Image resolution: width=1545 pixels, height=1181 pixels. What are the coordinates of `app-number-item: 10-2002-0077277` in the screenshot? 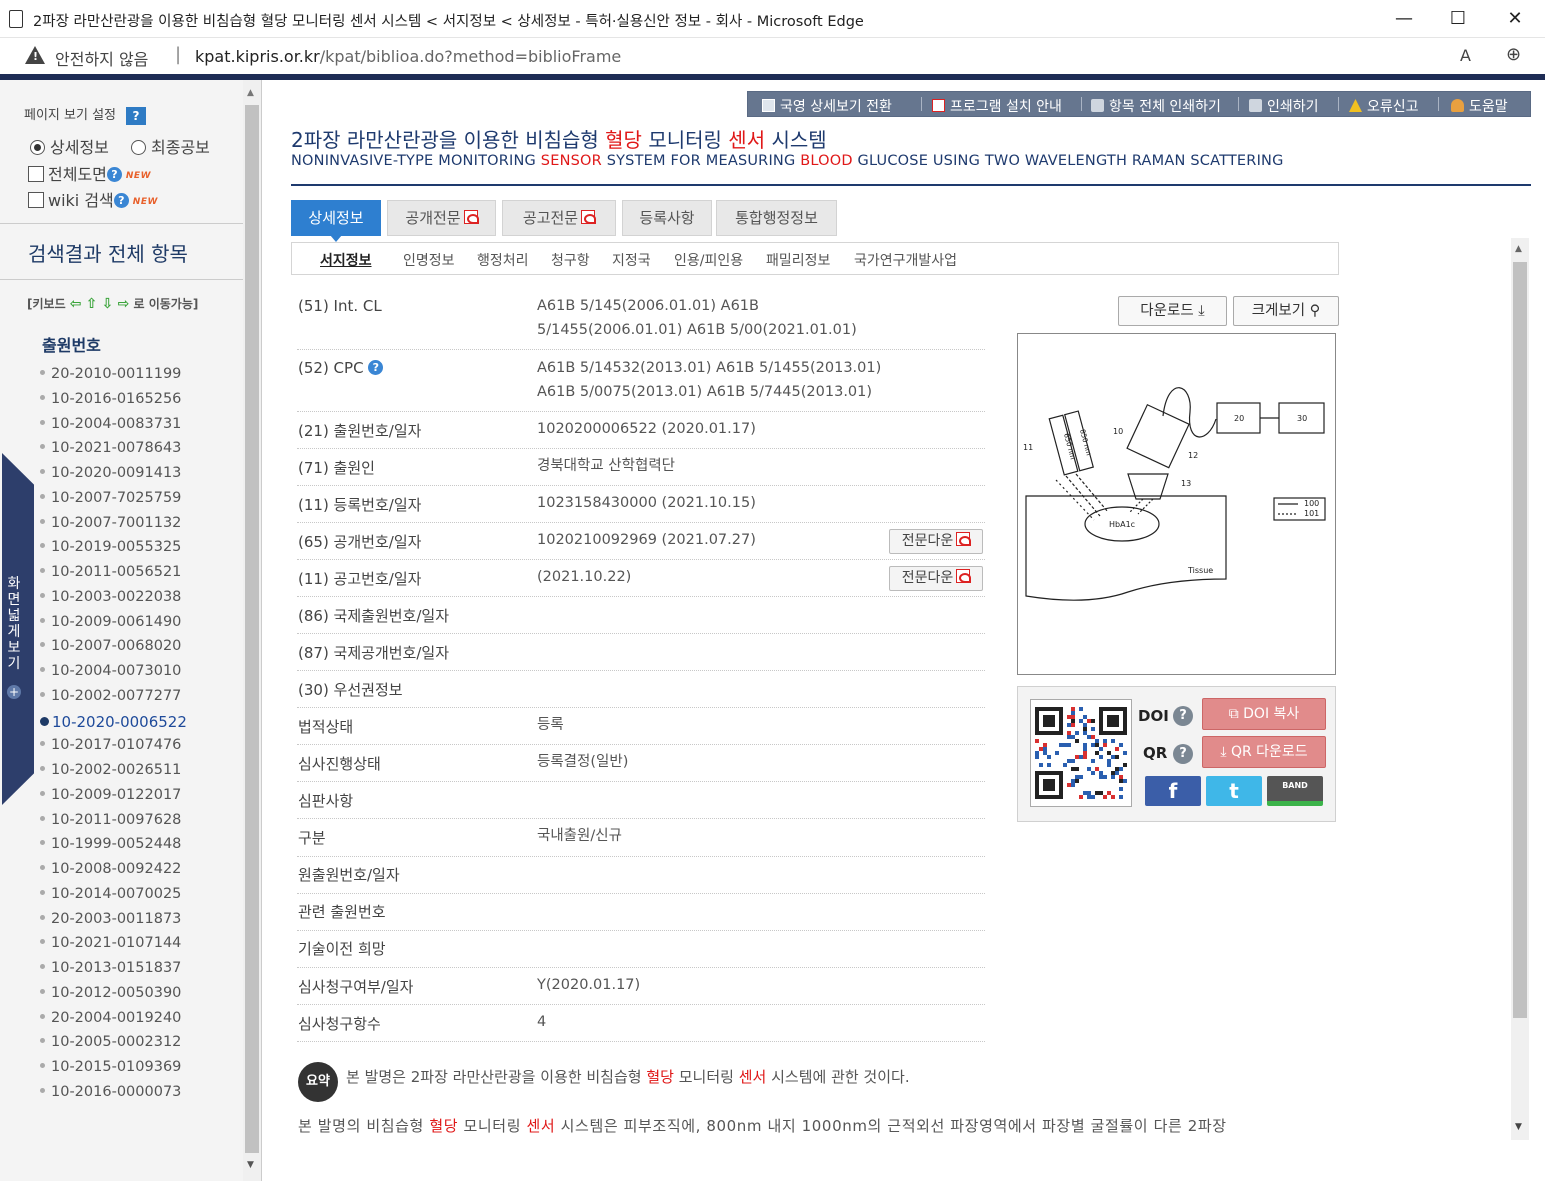 It's located at (140, 700).